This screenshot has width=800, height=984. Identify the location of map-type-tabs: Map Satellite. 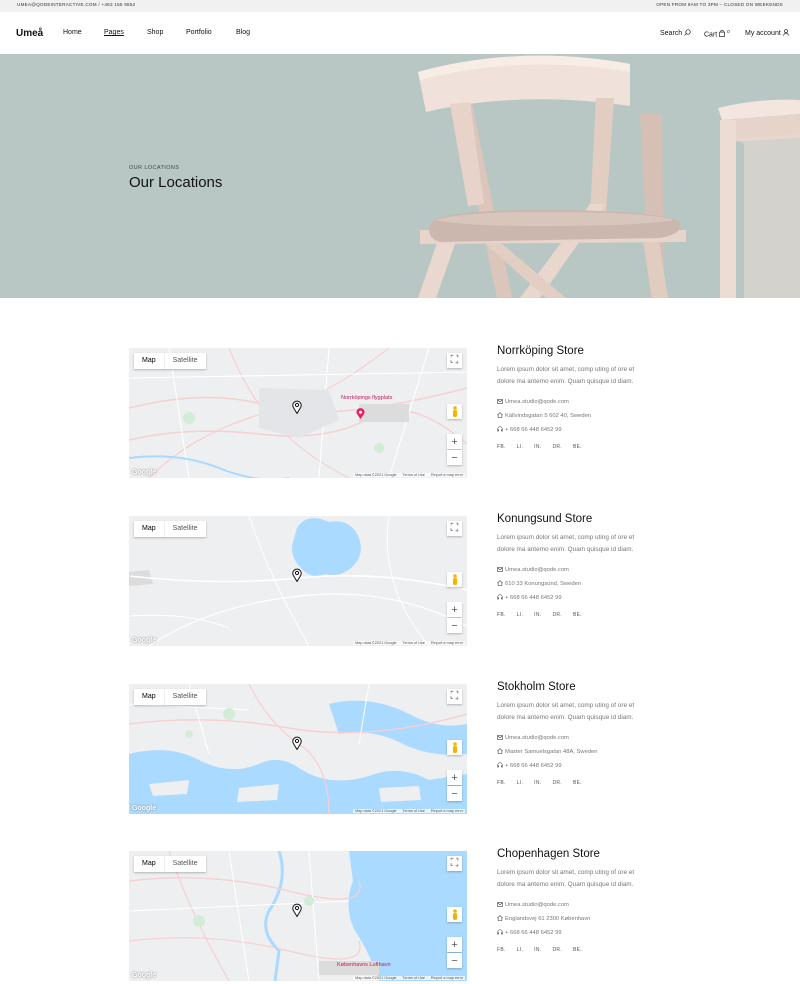
(170, 864).